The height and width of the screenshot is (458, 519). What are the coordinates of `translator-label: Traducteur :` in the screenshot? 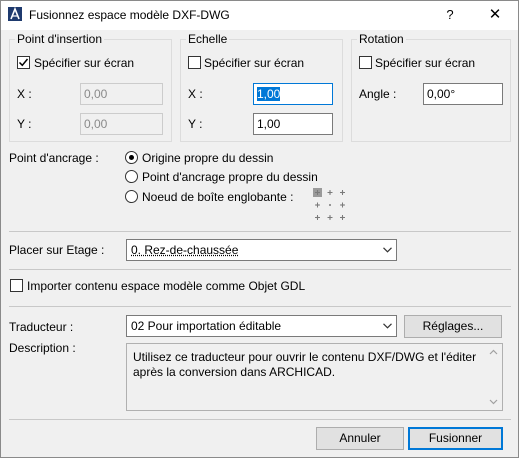 It's located at (41, 327).